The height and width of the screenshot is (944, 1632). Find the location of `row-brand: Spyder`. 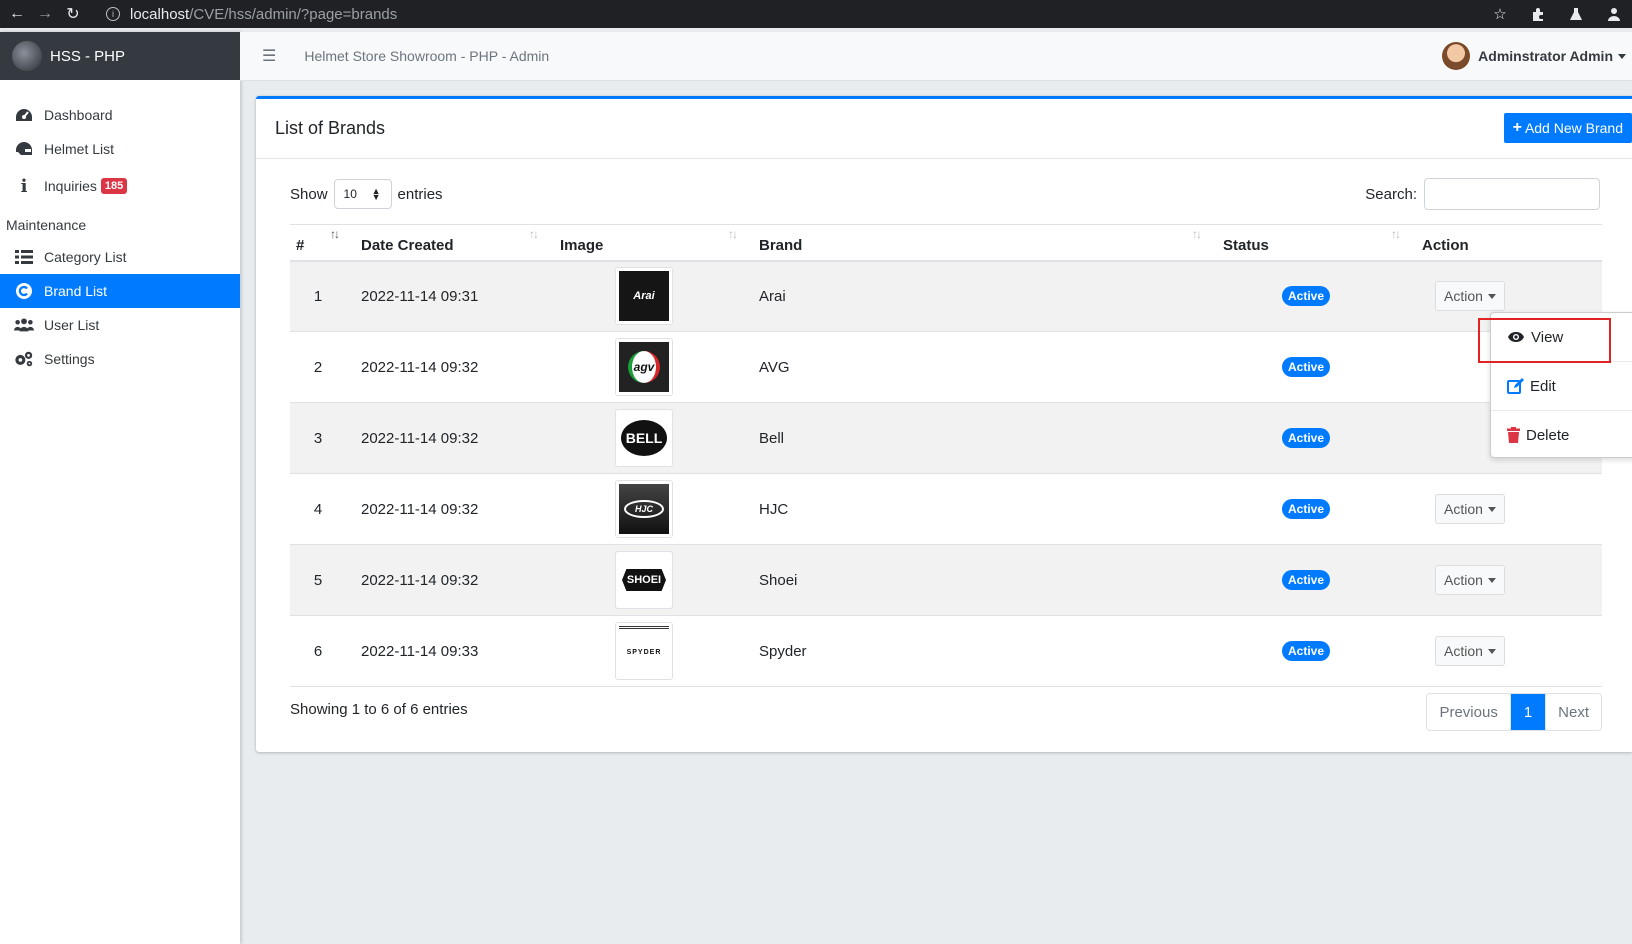

row-brand: Spyder is located at coordinates (783, 651).